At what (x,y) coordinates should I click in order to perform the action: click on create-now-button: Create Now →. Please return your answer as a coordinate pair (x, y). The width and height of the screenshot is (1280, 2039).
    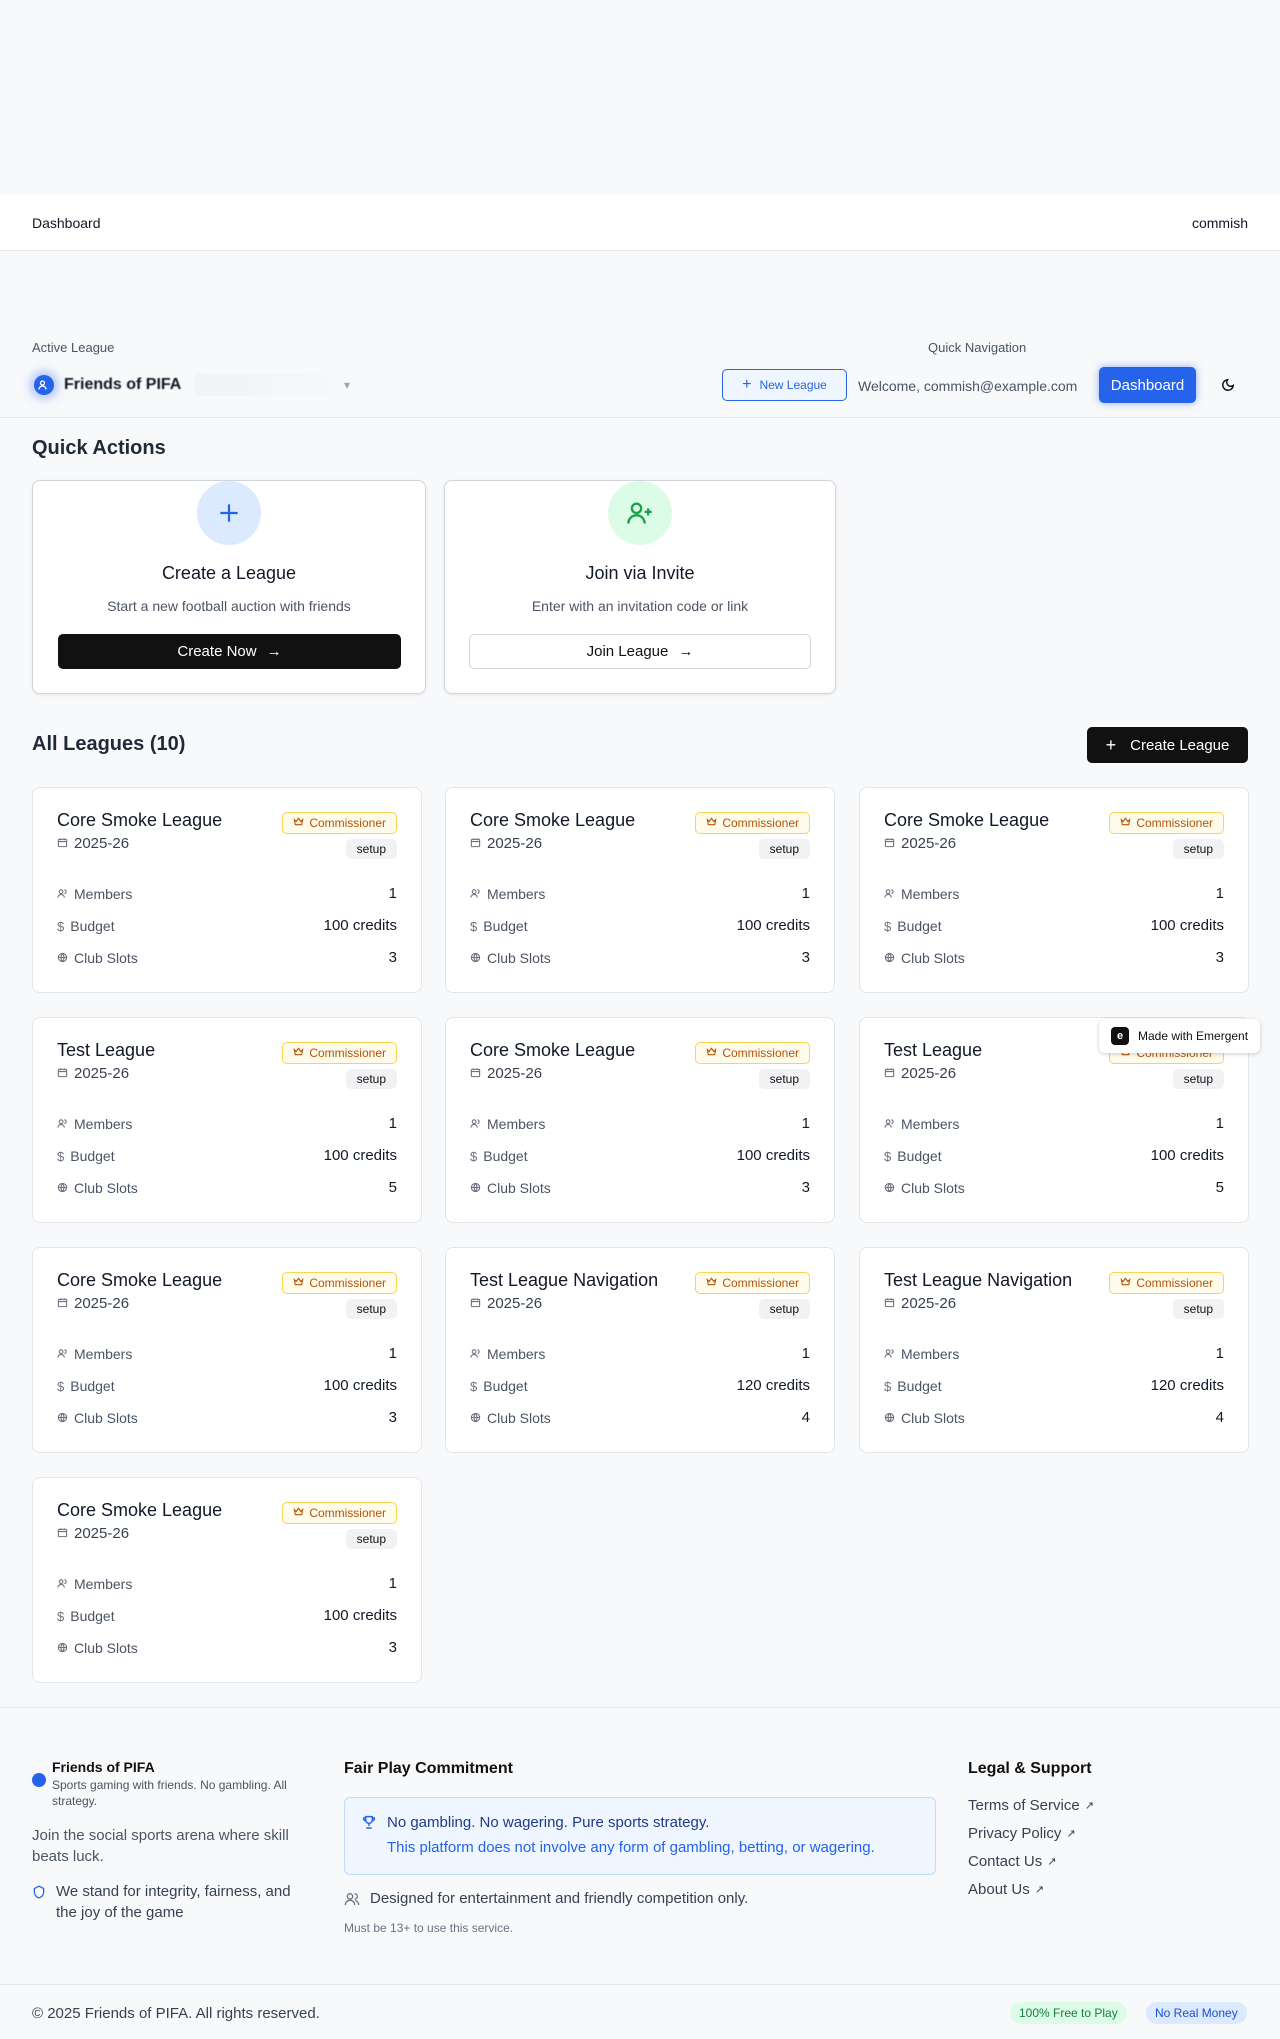
    Looking at the image, I should click on (229, 651).